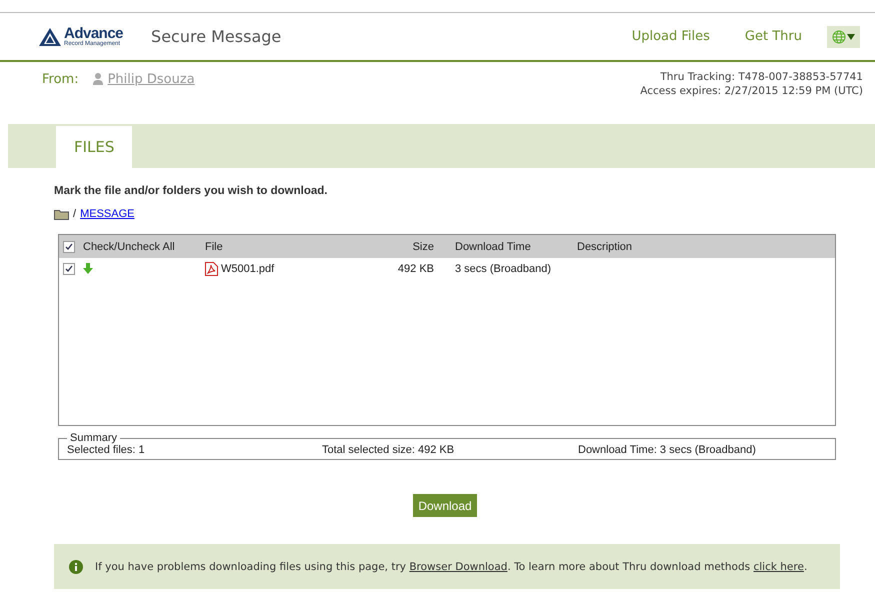  I want to click on logo-icon, so click(50, 36).